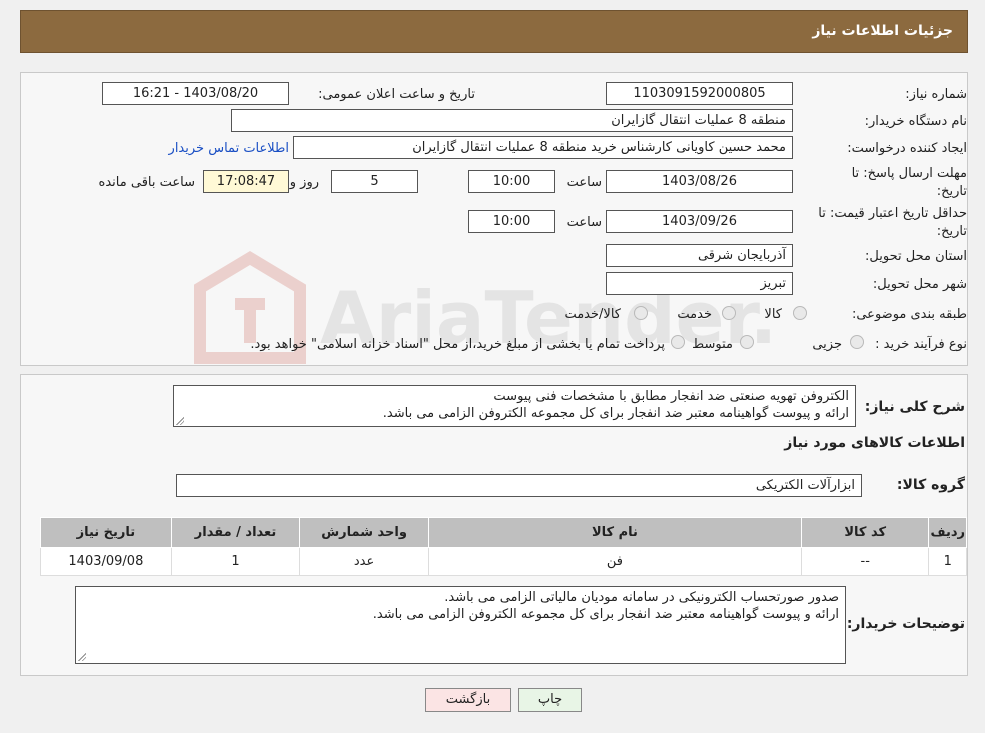 The image size is (985, 733). What do you see at coordinates (235, 561) in the screenshot?
I see `cell-qty: 1` at bounding box center [235, 561].